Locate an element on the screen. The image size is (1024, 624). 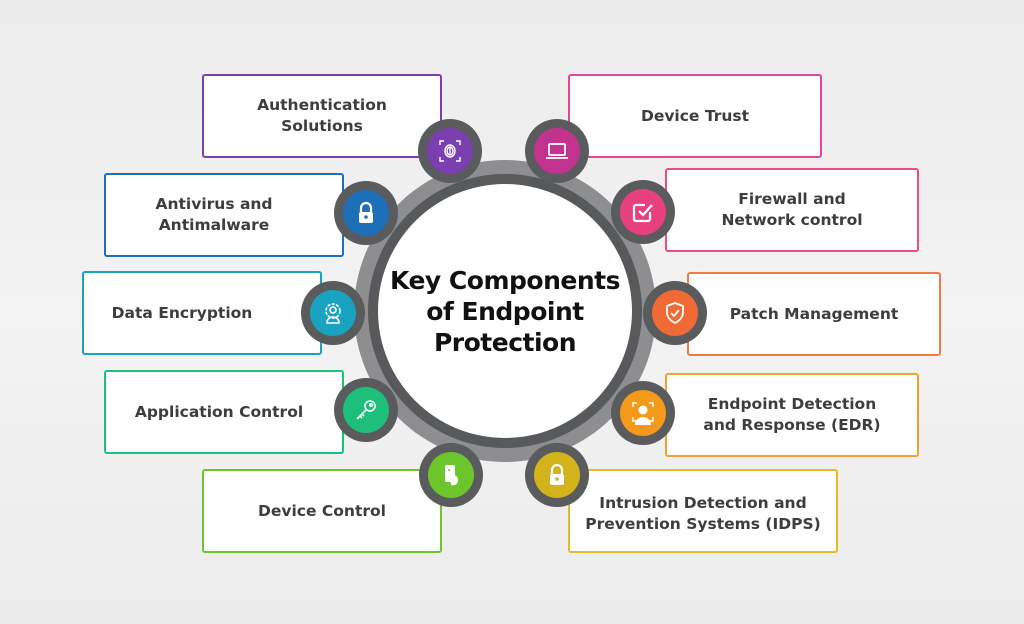
phone-hand-icon is located at coordinates (451, 475).